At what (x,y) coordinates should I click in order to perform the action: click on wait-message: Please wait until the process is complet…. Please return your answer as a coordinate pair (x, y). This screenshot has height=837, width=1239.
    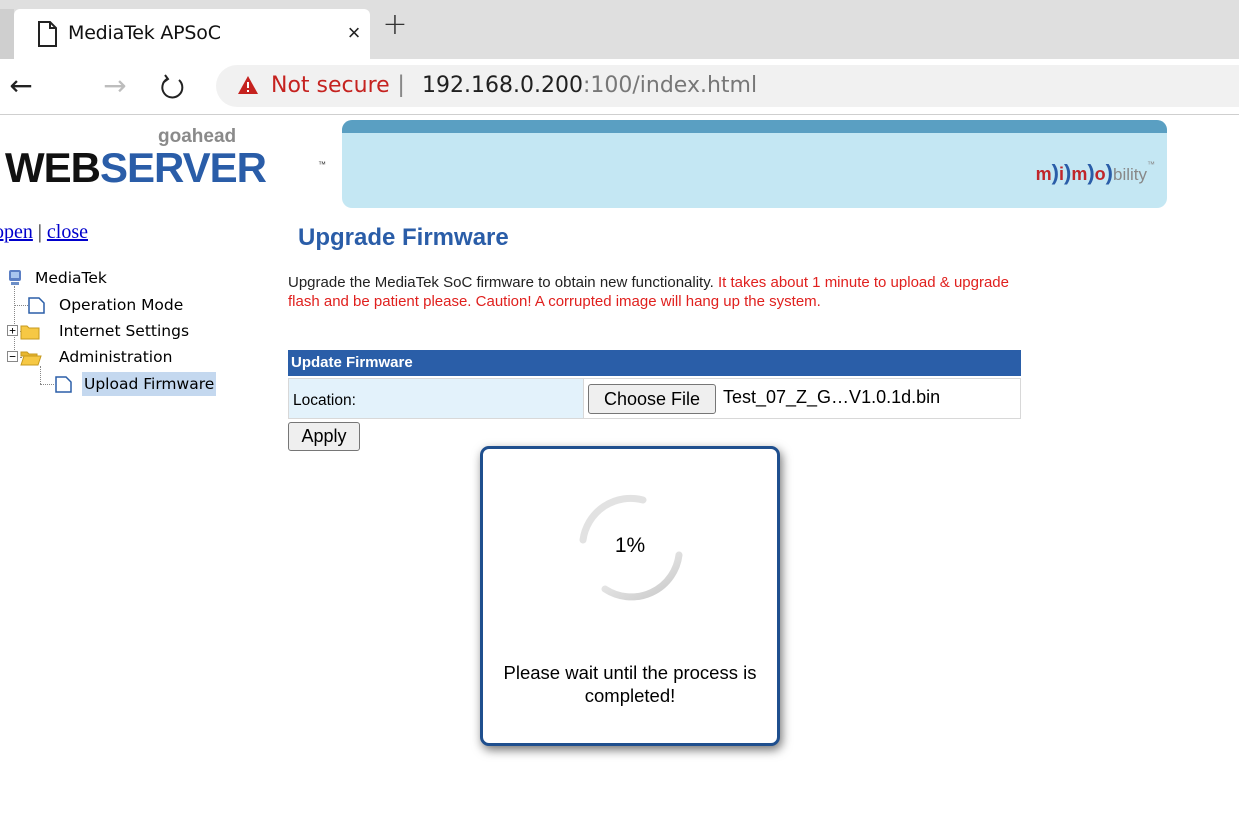
    Looking at the image, I should click on (630, 684).